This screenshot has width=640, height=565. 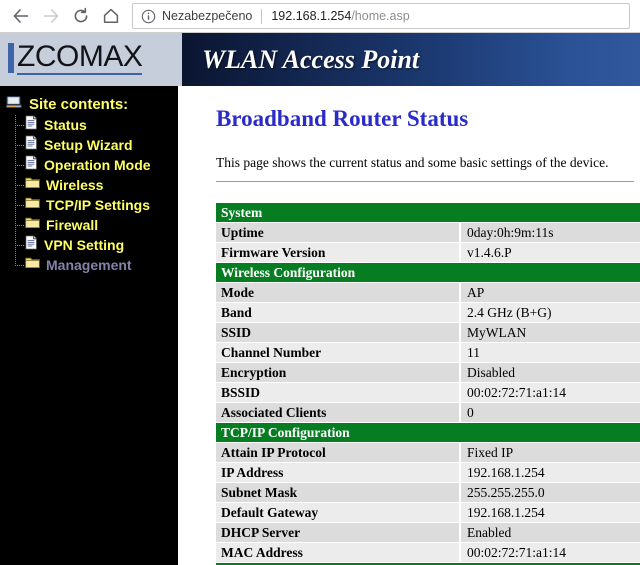 I want to click on table-section-header: TCP/IP Configuration, so click(x=428, y=433).